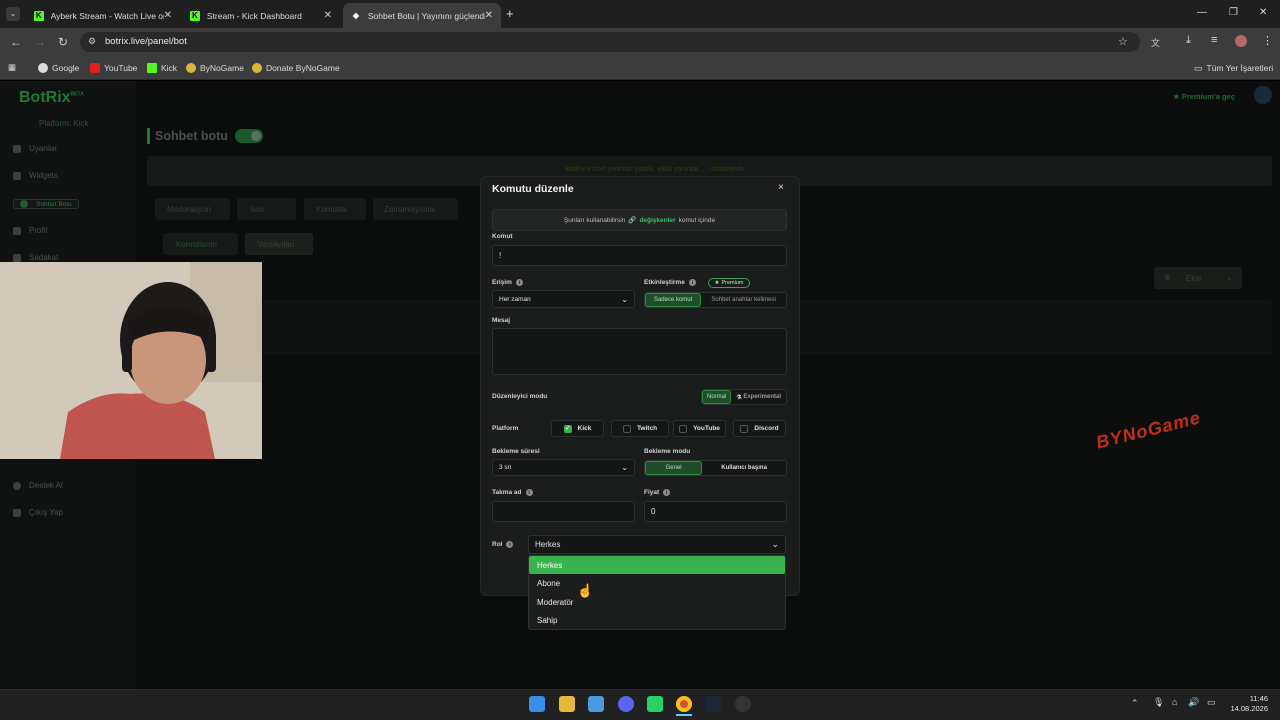  What do you see at coordinates (715, 511) in the screenshot?
I see `price-input: 0` at bounding box center [715, 511].